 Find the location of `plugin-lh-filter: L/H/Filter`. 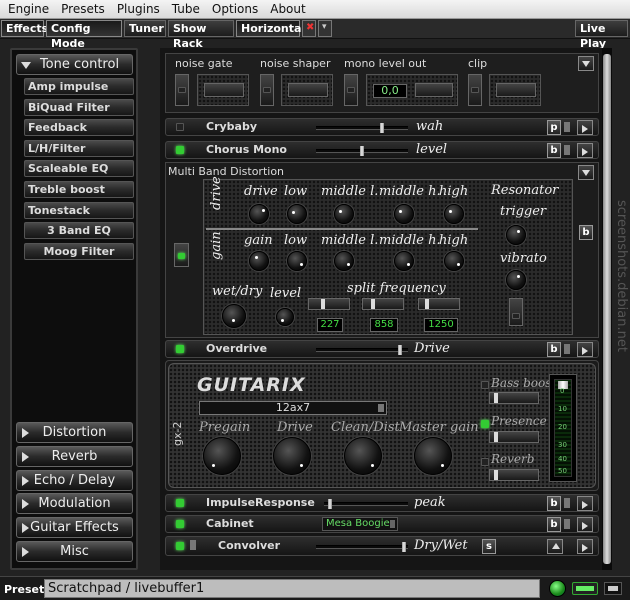

plugin-lh-filter: L/H/Filter is located at coordinates (79, 148).